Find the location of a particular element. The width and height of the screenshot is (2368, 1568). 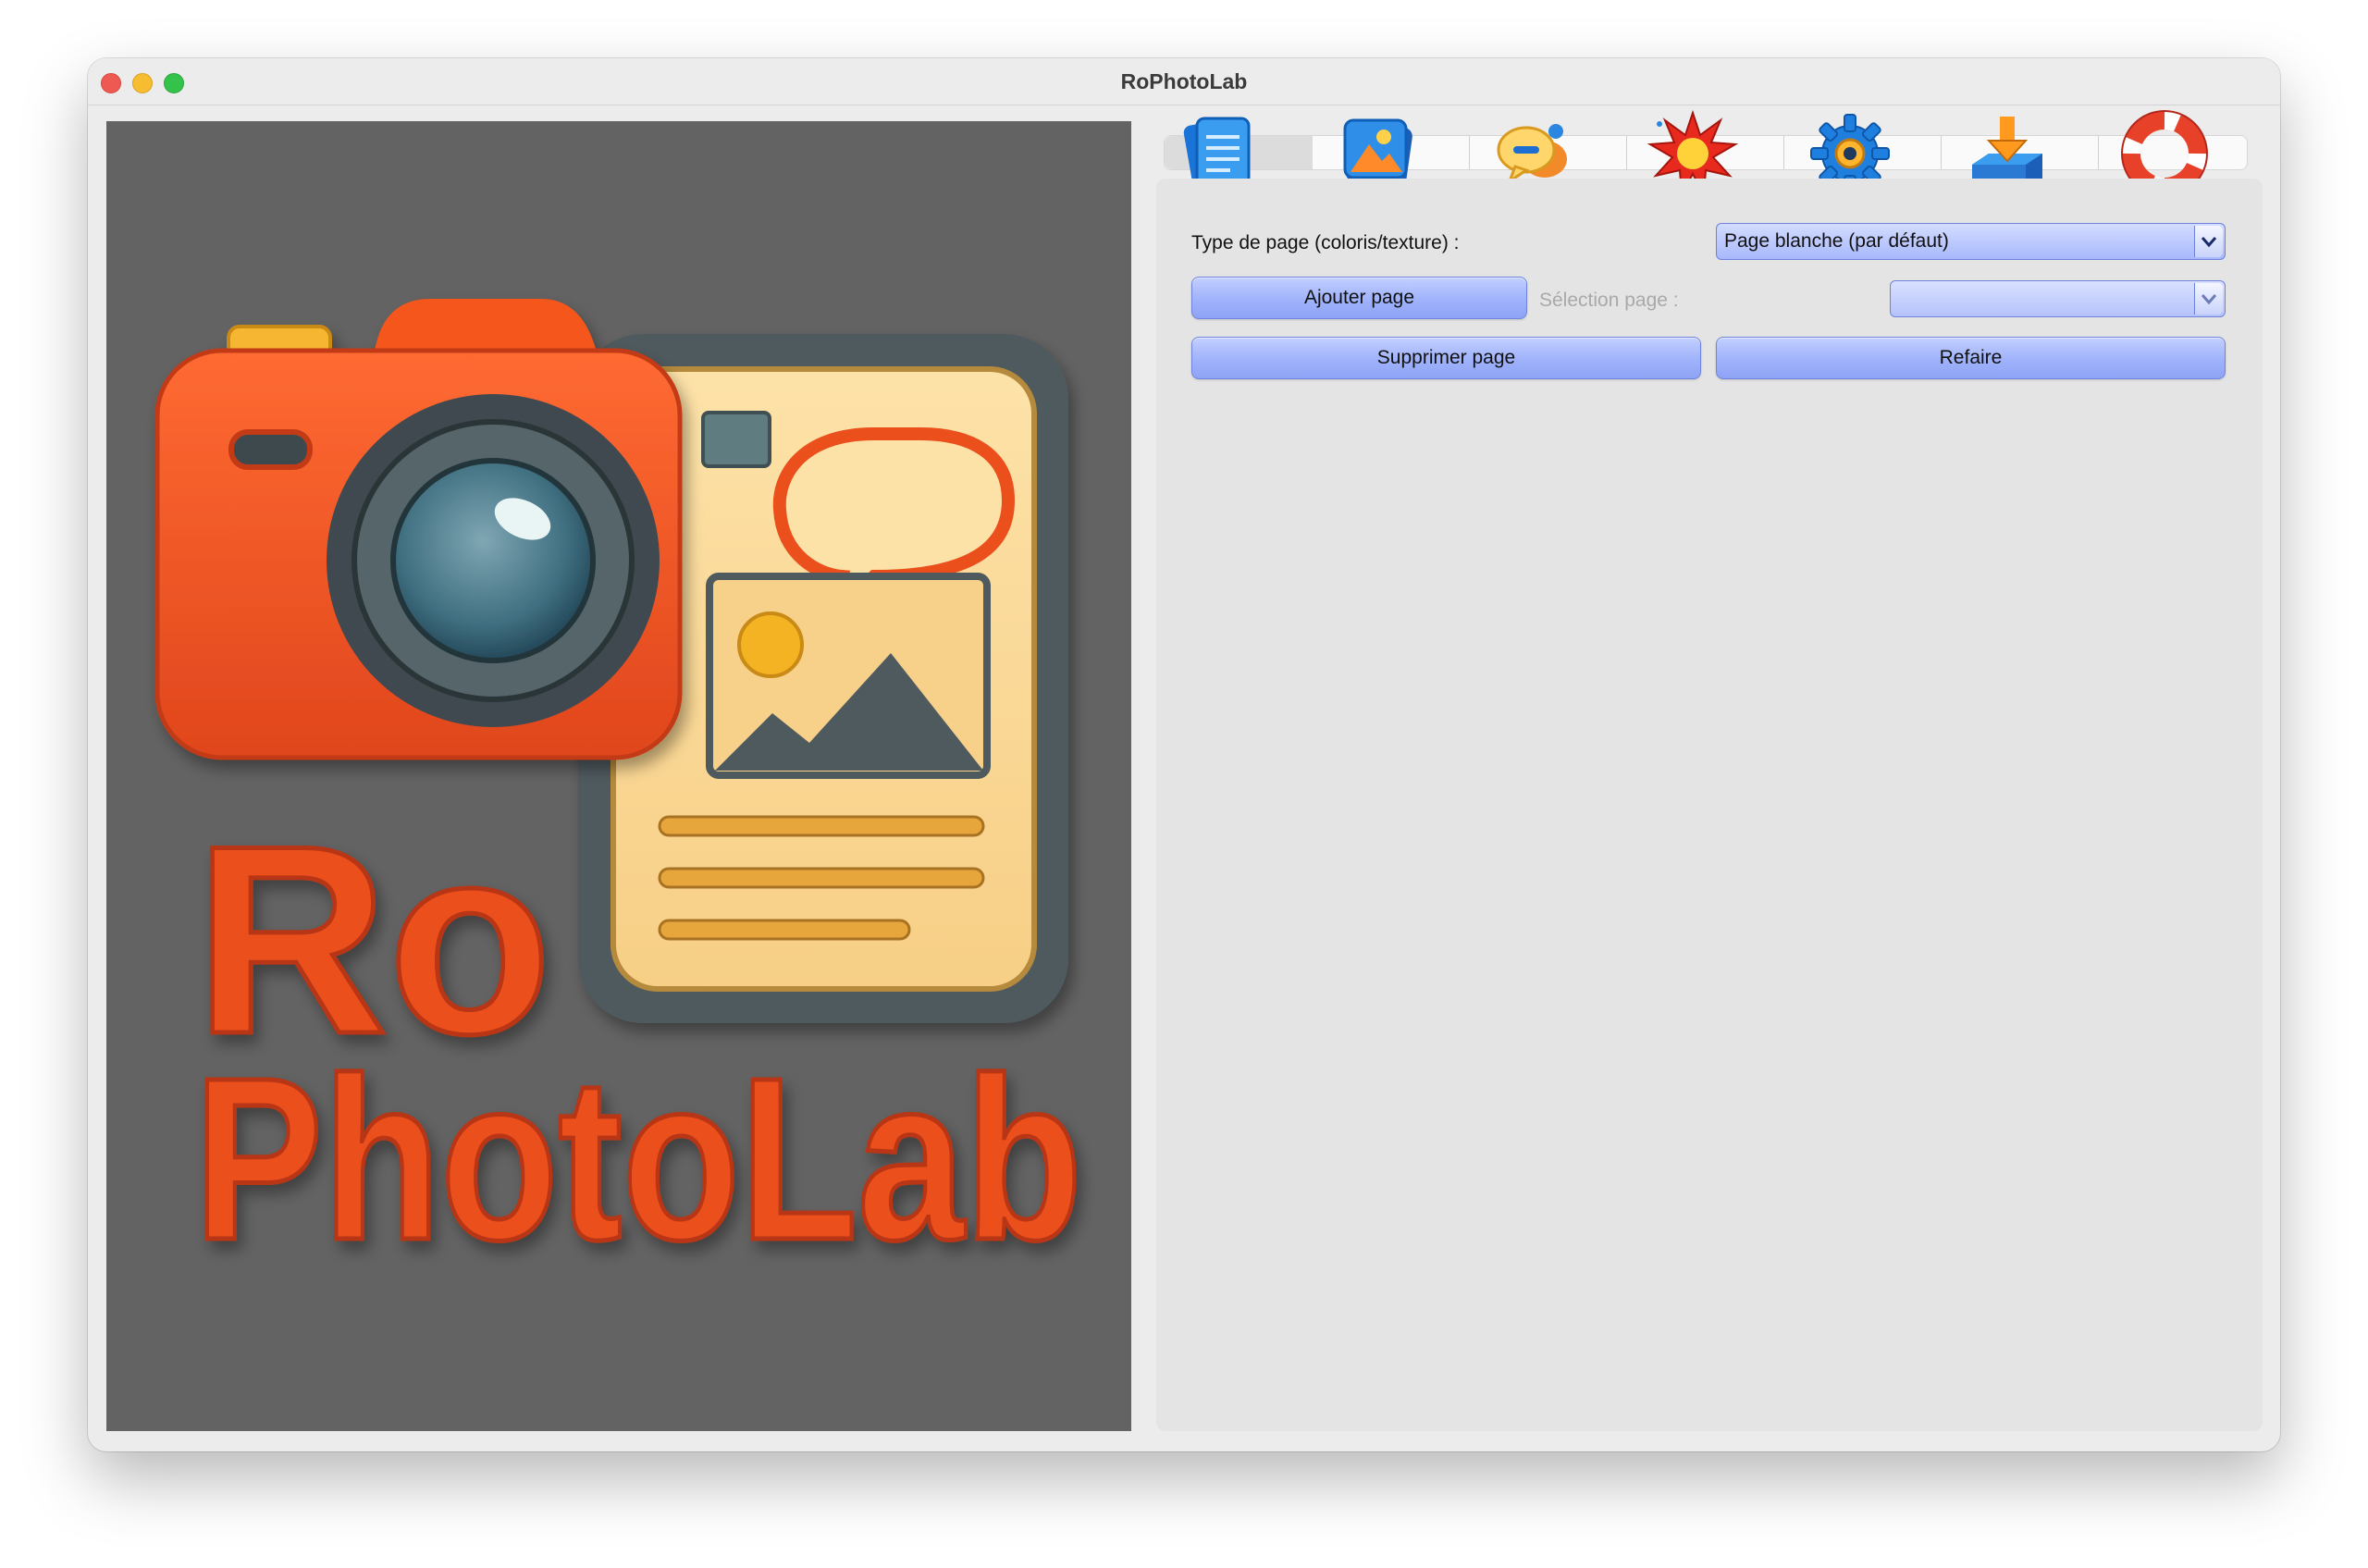

page-selection-select is located at coordinates (2058, 298).